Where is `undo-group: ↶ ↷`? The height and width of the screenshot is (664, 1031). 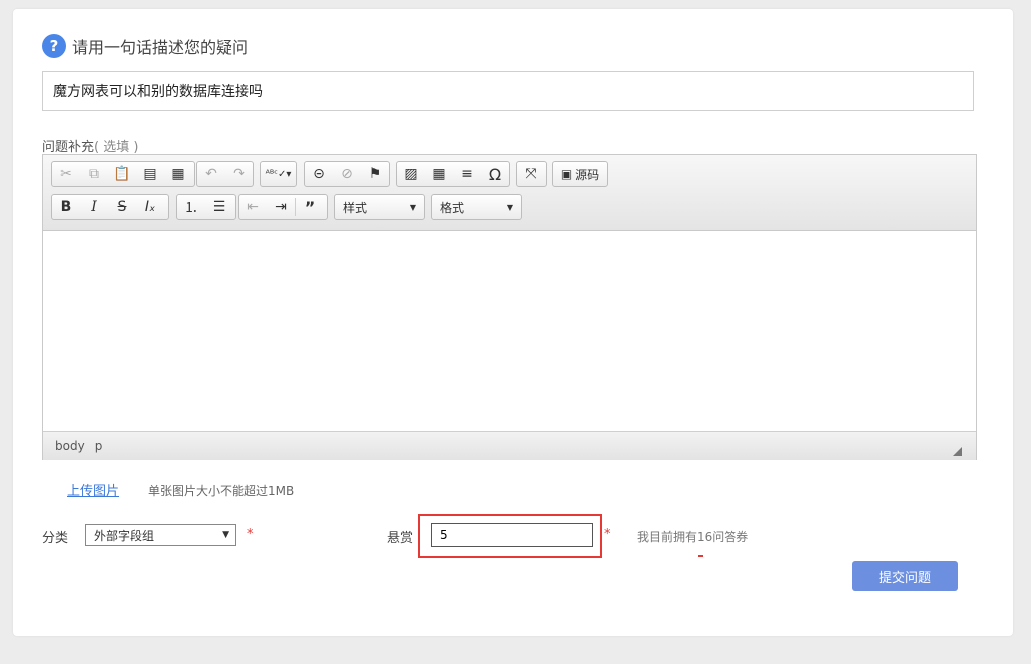
undo-group: ↶ ↷ is located at coordinates (225, 174).